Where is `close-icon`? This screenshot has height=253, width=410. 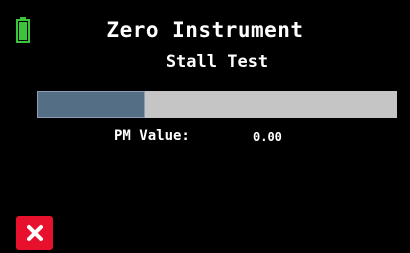
close-icon is located at coordinates (34, 233).